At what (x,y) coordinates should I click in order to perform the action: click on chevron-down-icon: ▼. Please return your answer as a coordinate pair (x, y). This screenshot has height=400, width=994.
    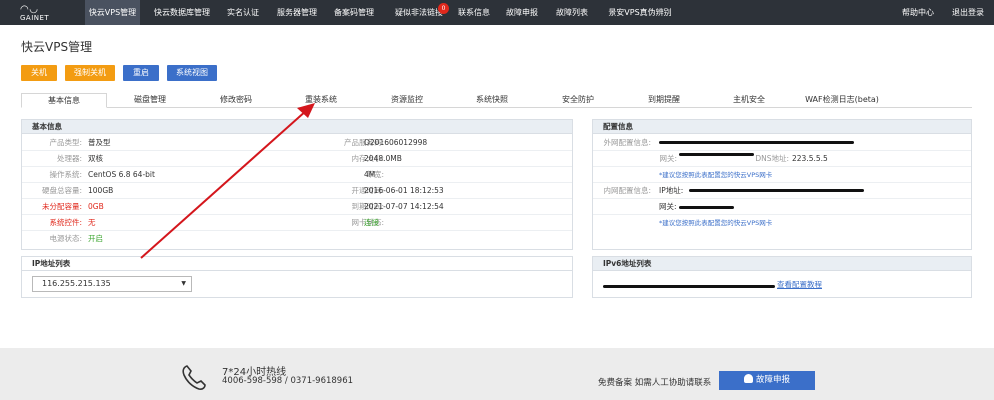
    Looking at the image, I should click on (183, 283).